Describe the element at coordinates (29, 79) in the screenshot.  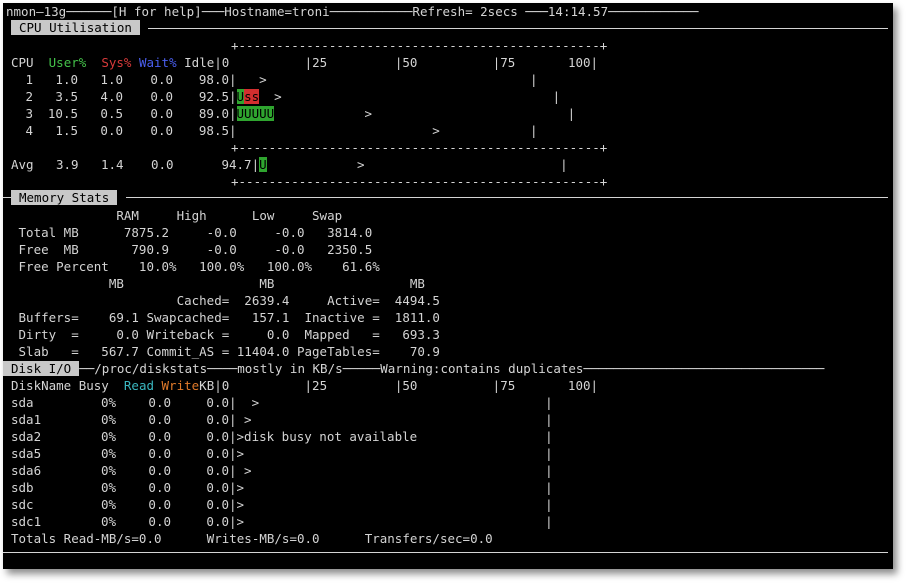
I see `cpu-id: 1` at that location.